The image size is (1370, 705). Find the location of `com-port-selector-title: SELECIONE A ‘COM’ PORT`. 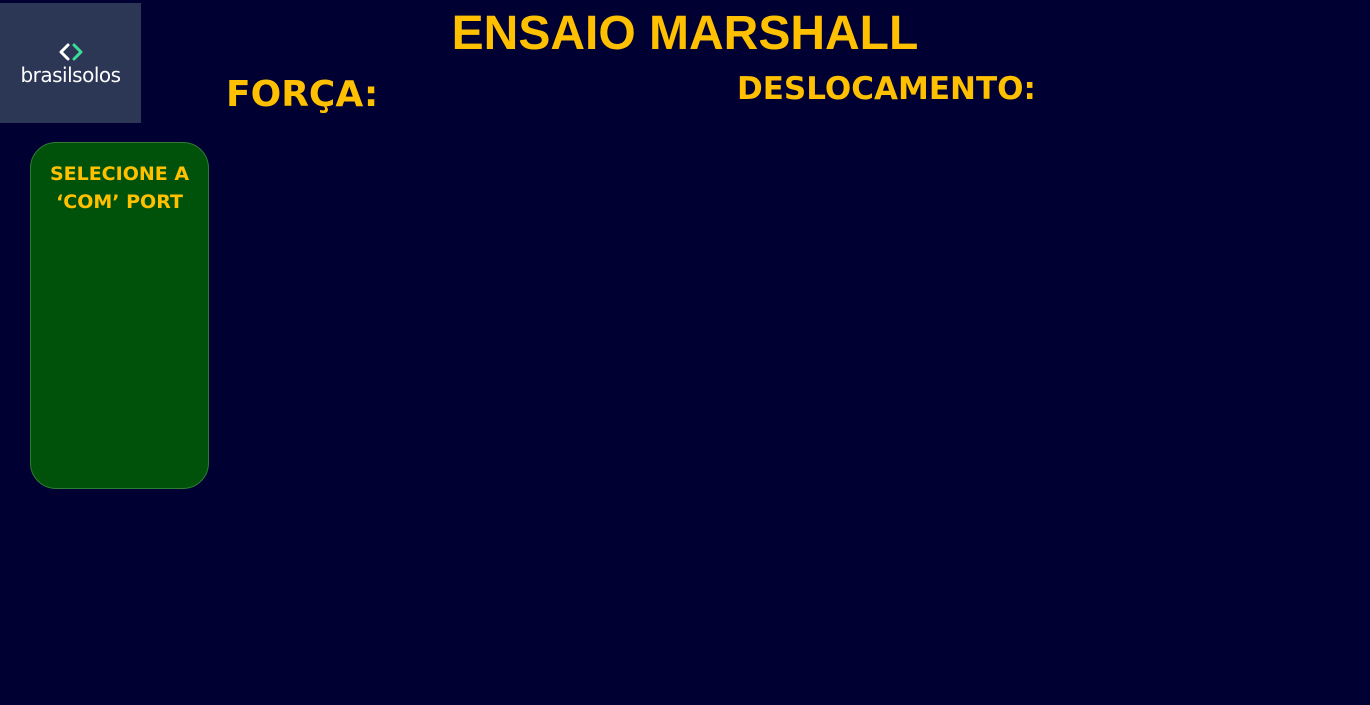

com-port-selector-title: SELECIONE A ‘COM’ PORT is located at coordinates (119, 188).